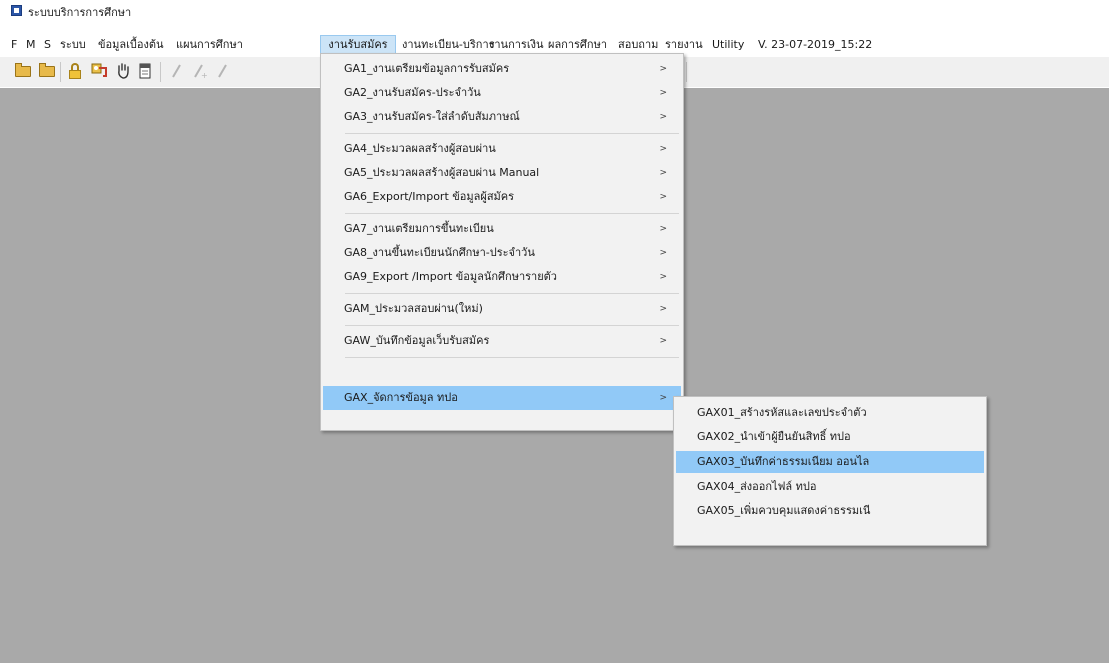  Describe the element at coordinates (23, 71) in the screenshot. I see `open-folder-icon` at that location.